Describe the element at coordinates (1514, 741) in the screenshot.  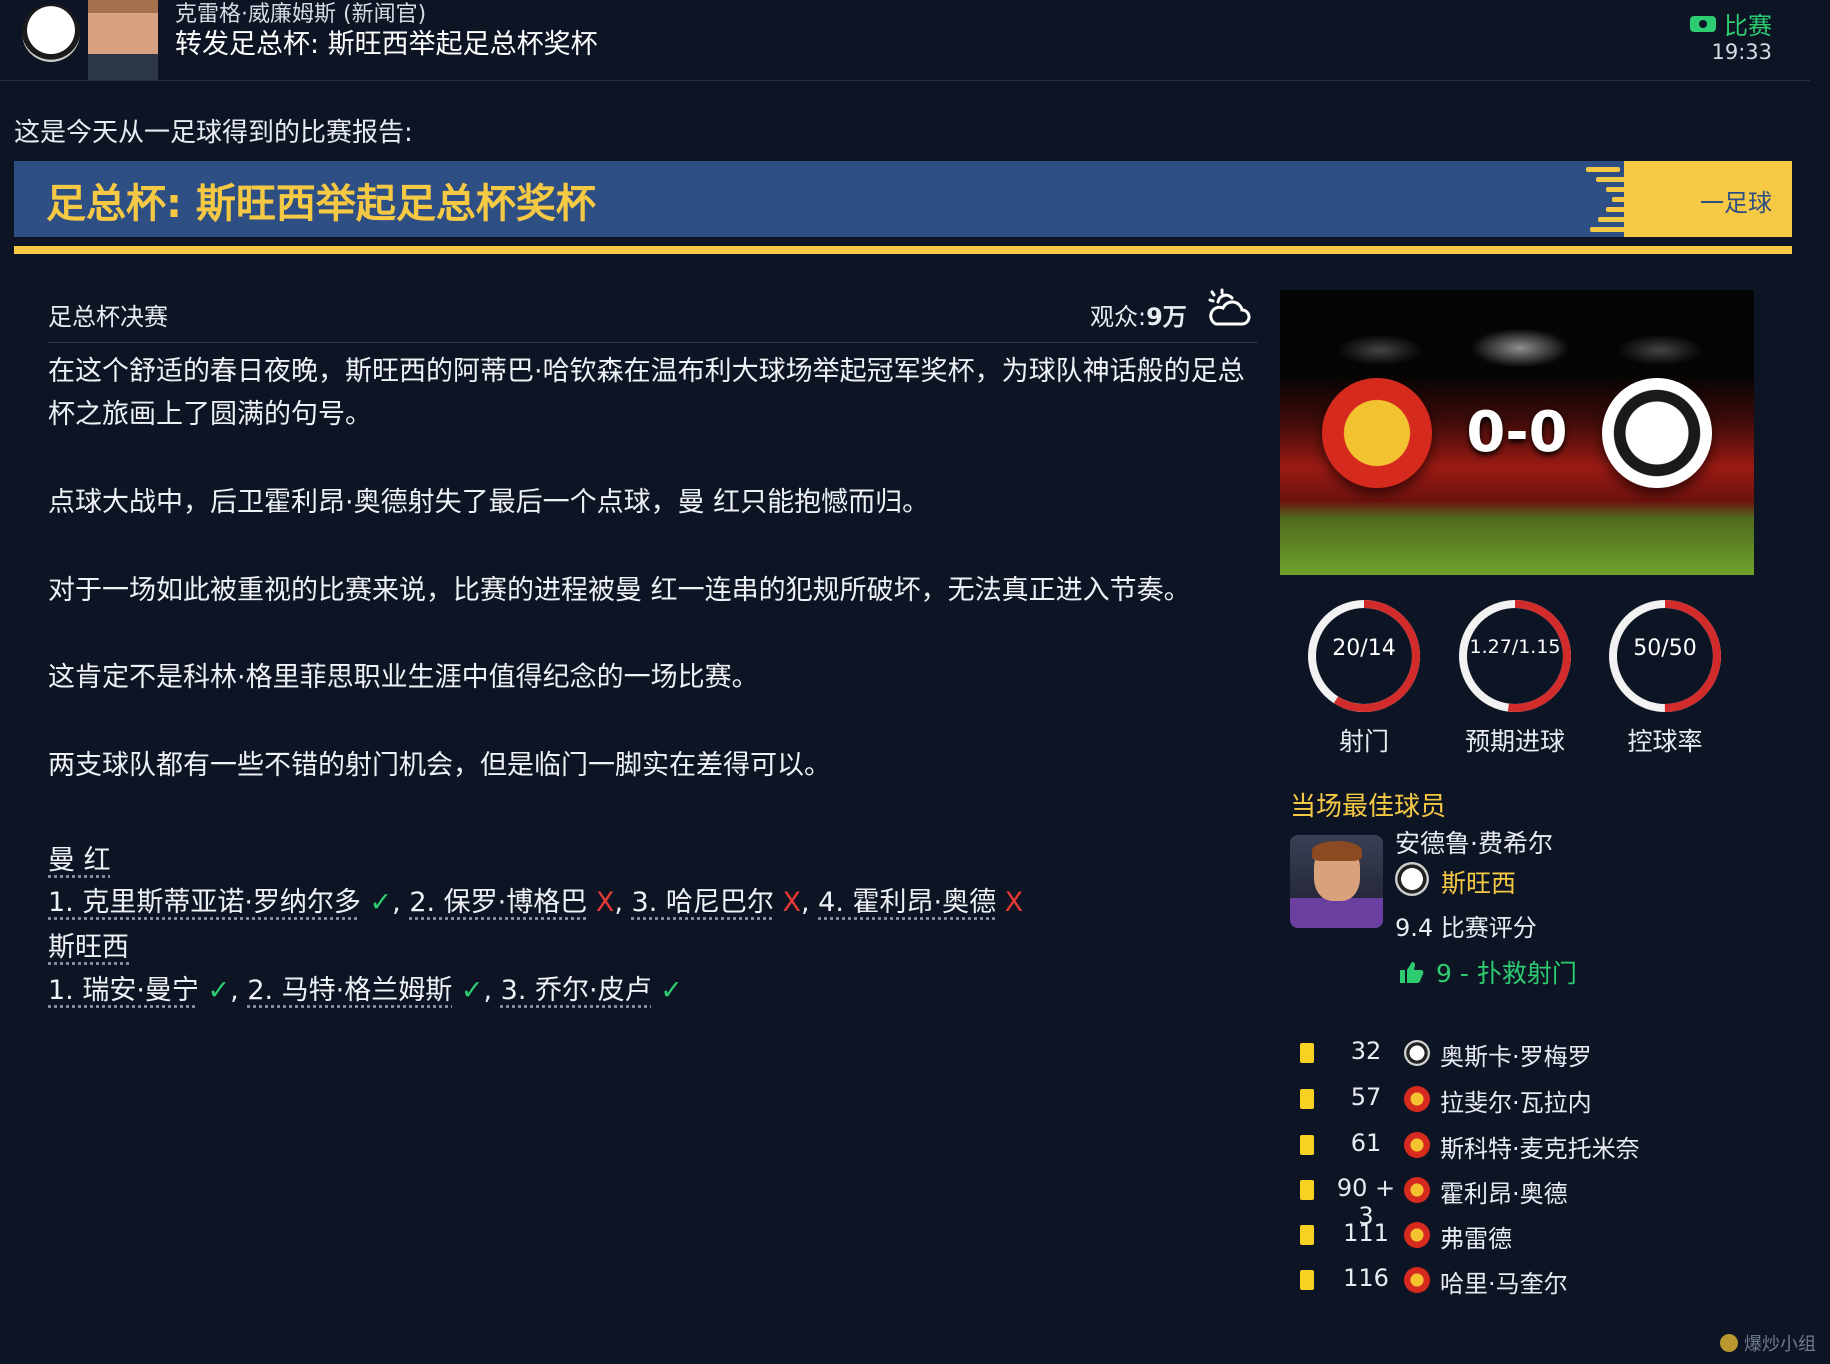
I see `stat-label: 预期进球` at that location.